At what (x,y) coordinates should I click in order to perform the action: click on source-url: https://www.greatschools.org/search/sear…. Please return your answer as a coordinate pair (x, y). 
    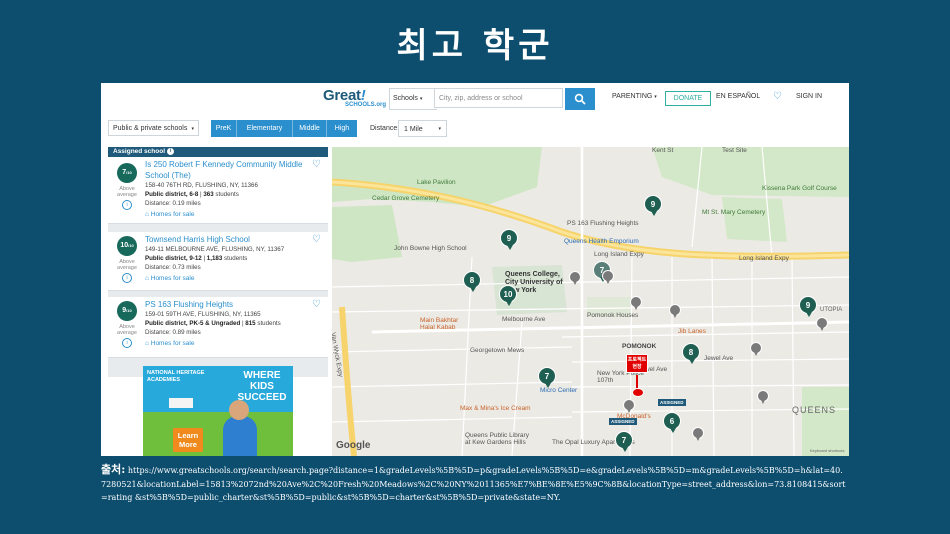
    Looking at the image, I should click on (473, 484).